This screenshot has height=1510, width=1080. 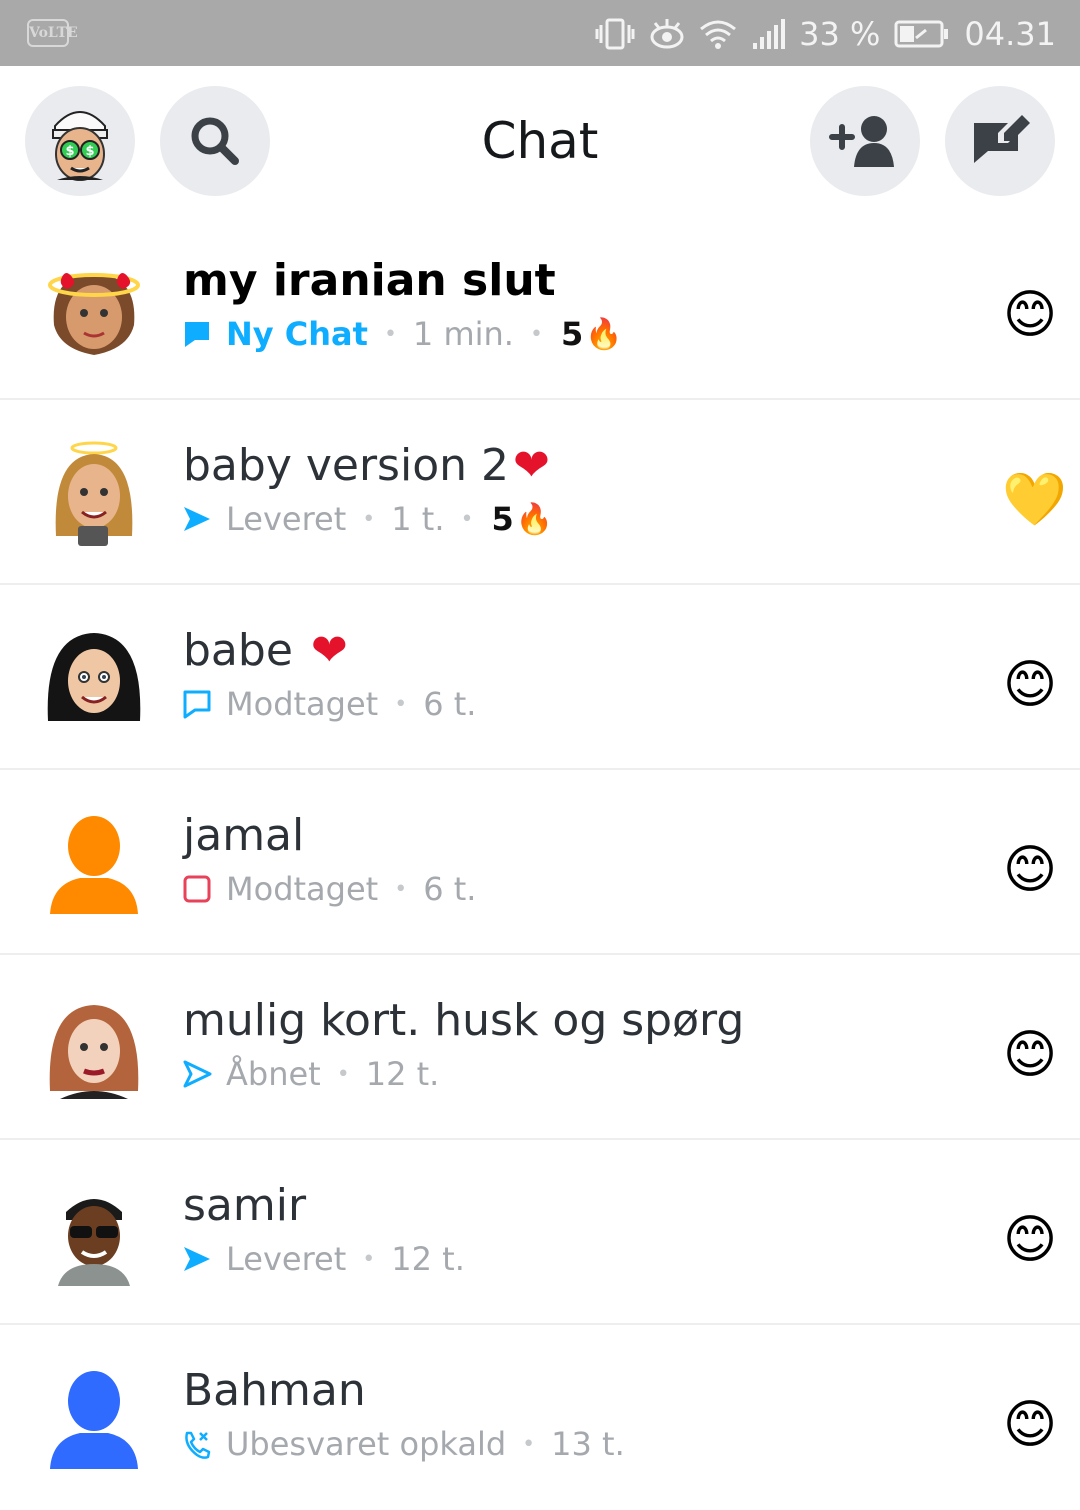 I want to click on clock: 04.31, so click(x=1010, y=34).